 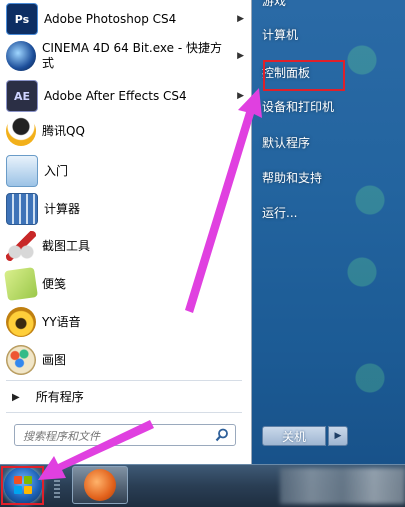 What do you see at coordinates (223, 200) in the screenshot?
I see `arrow-to-control-panel` at bounding box center [223, 200].